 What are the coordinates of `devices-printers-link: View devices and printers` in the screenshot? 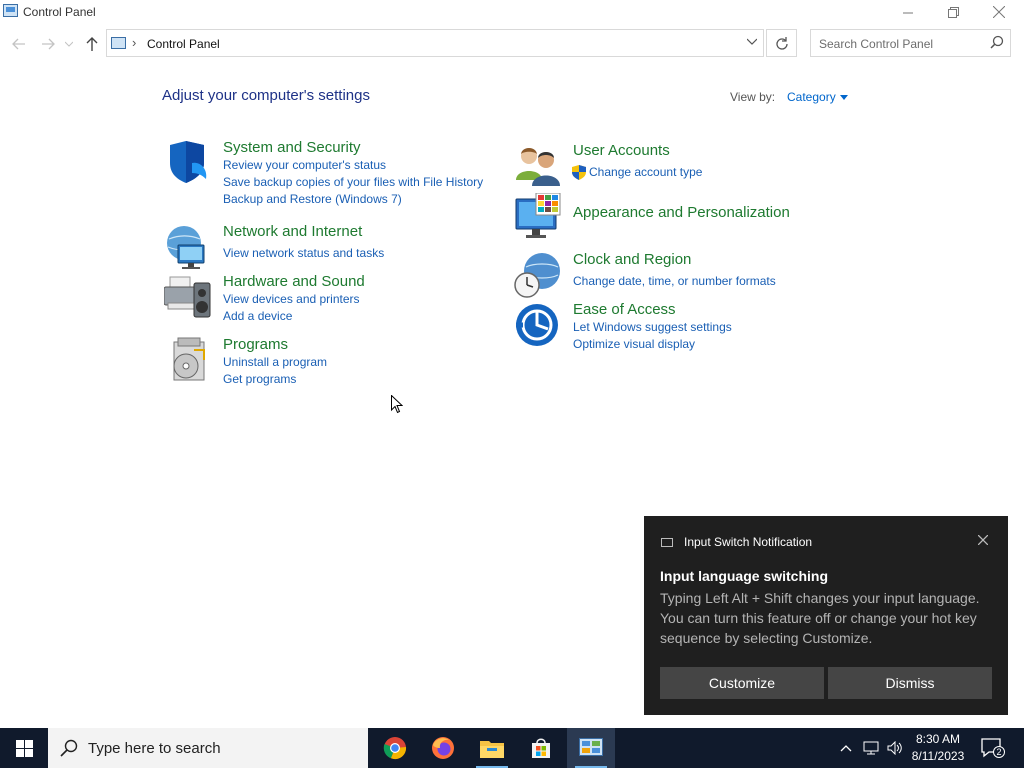 It's located at (291, 299).